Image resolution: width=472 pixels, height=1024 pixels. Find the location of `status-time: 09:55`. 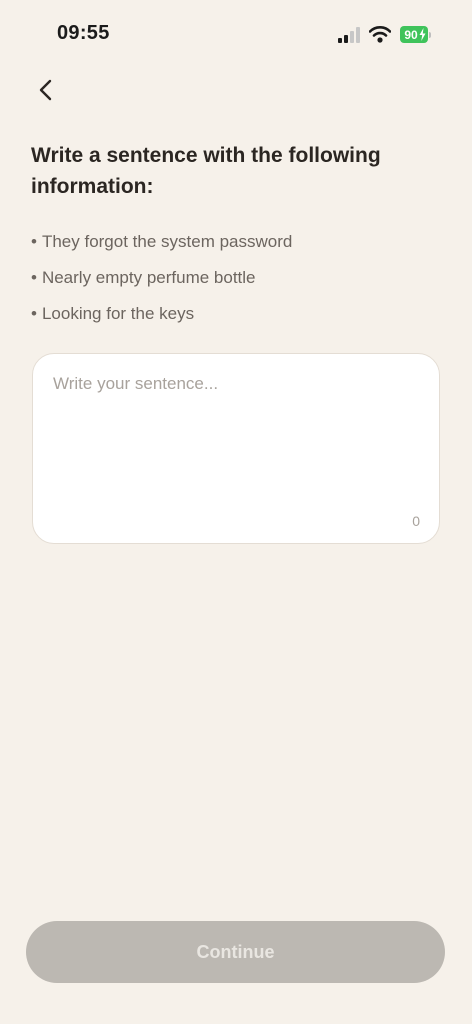

status-time: 09:55 is located at coordinates (83, 33).